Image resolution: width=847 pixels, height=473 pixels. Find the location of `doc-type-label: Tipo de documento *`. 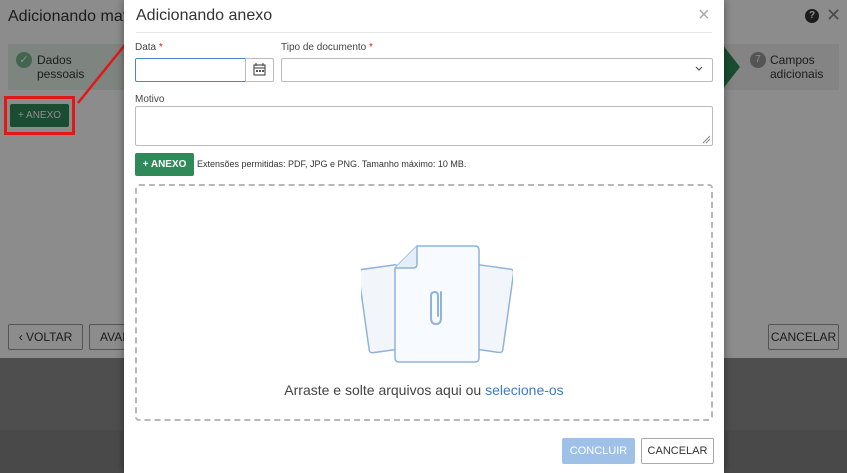

doc-type-label: Tipo de documento * is located at coordinates (327, 47).